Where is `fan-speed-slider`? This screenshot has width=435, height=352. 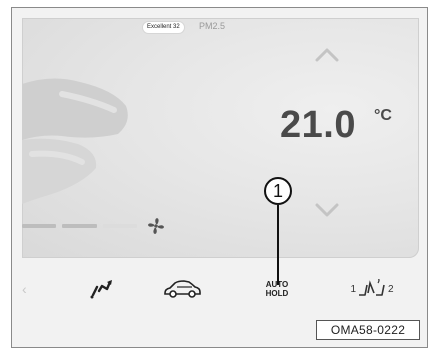 fan-speed-slider is located at coordinates (79, 227).